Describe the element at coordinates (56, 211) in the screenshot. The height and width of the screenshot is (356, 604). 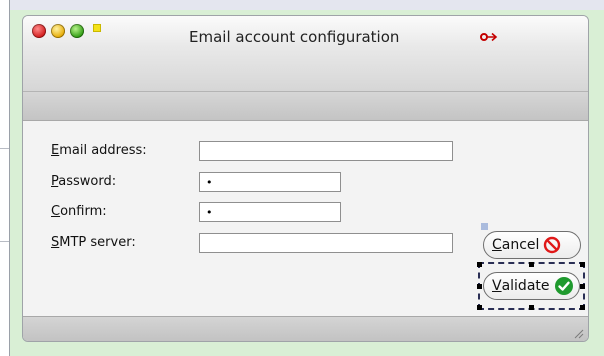
I see `confirm-label-accelerator: C` at that location.